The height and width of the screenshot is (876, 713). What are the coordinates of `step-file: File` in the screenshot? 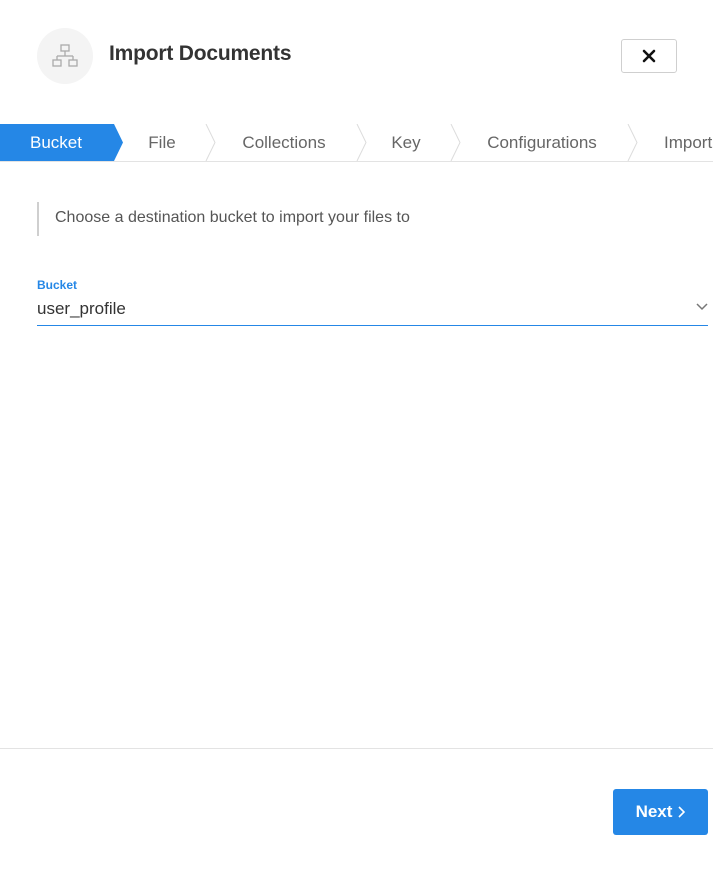 It's located at (162, 142).